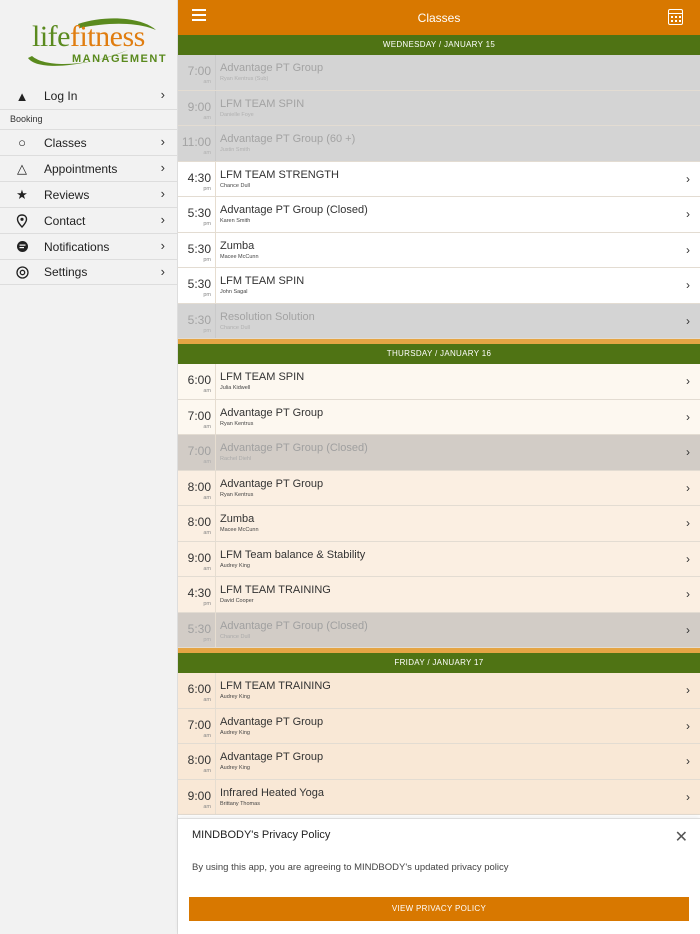 This screenshot has width=700, height=934. Describe the element at coordinates (439, 909) in the screenshot. I see `view-privacy-policy-button: VIEW PRIVACY POLICY` at that location.